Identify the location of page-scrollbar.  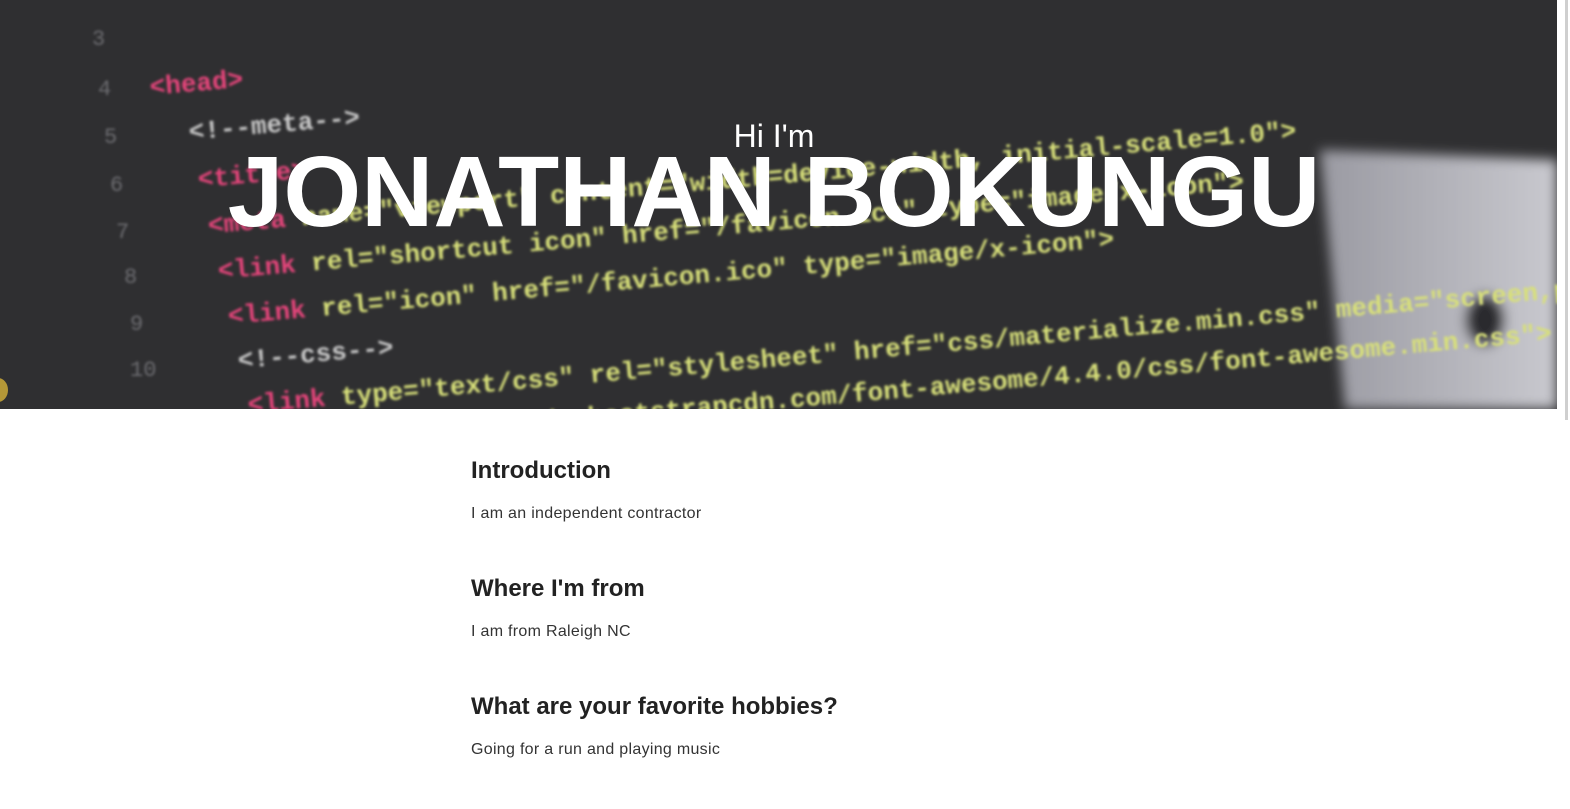
(1563, 377).